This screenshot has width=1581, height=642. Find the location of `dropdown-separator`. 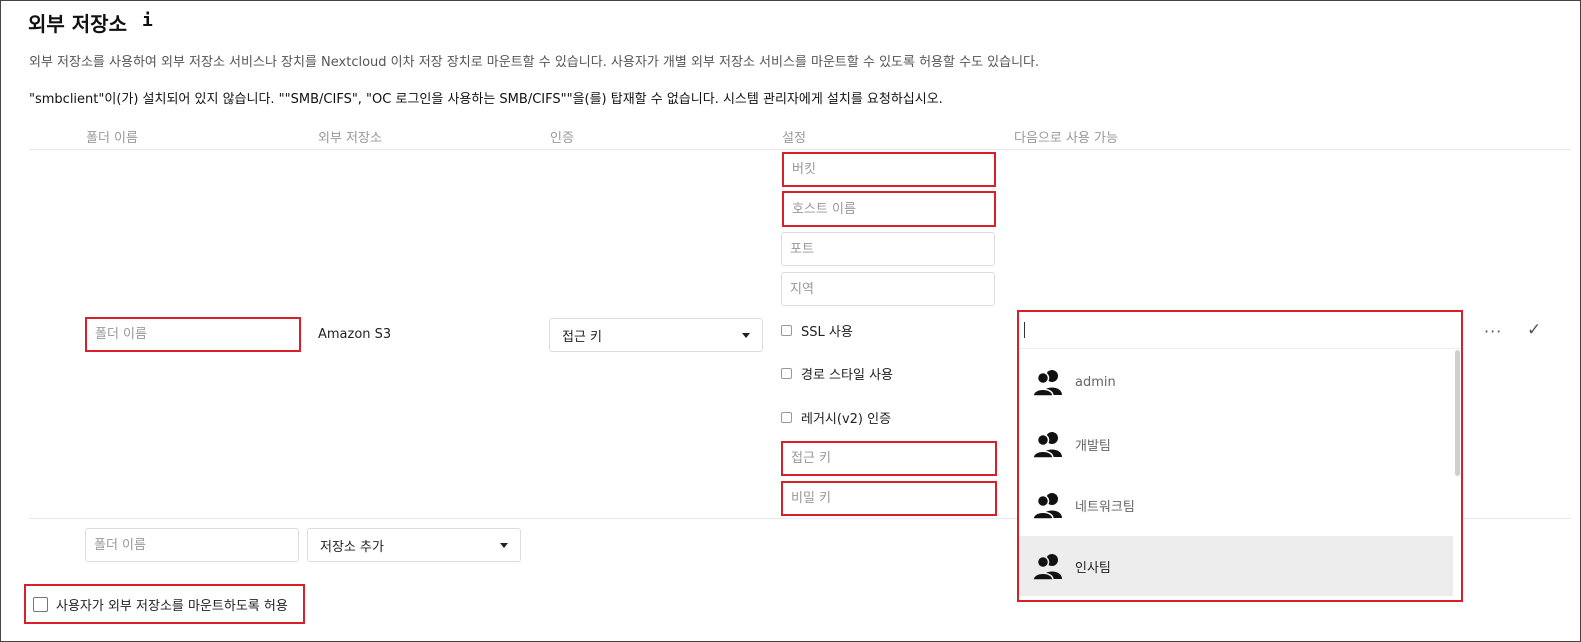

dropdown-separator is located at coordinates (1240, 348).